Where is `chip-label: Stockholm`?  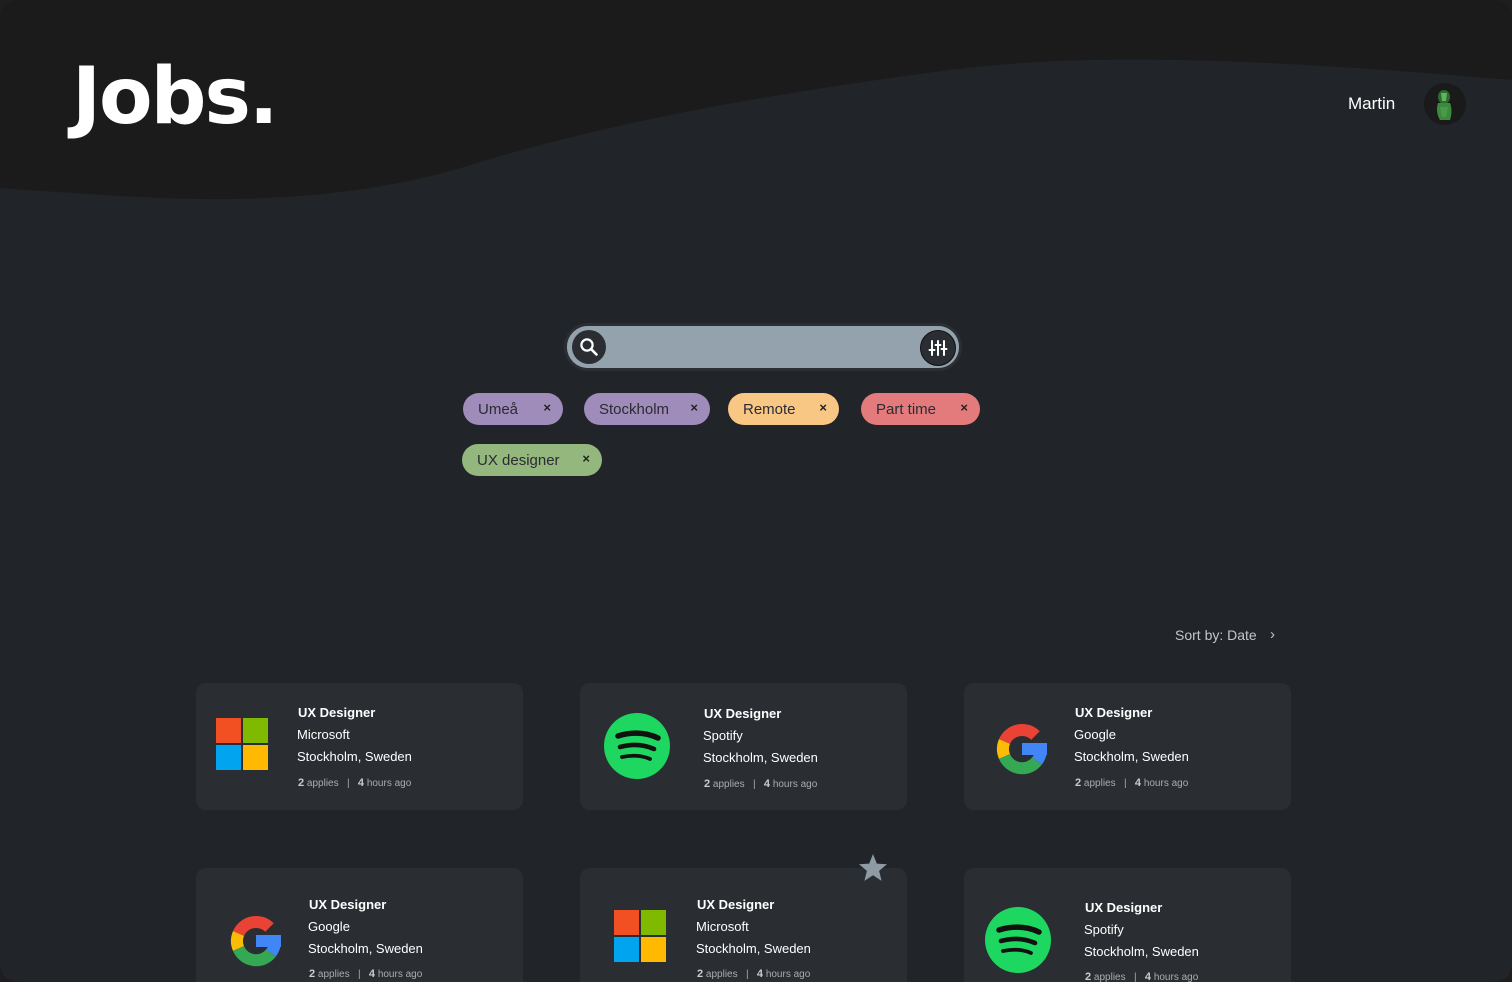
chip-label: Stockholm is located at coordinates (634, 409).